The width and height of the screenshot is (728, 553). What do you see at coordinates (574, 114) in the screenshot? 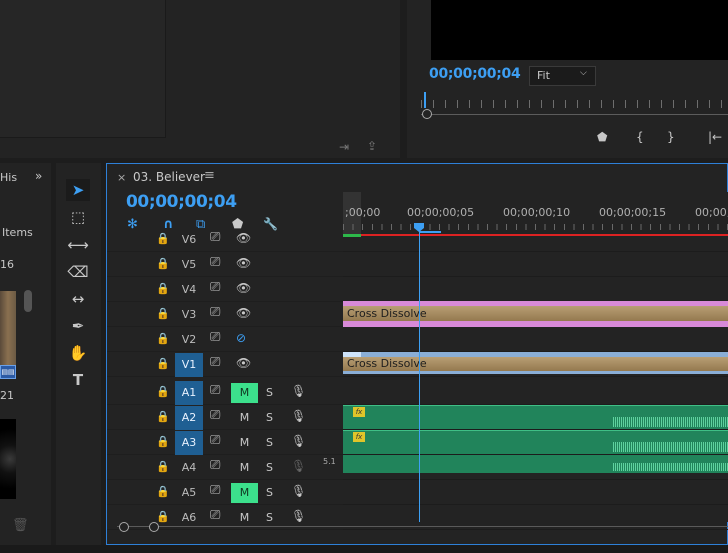
I see `program-zoom-scrollbar` at bounding box center [574, 114].